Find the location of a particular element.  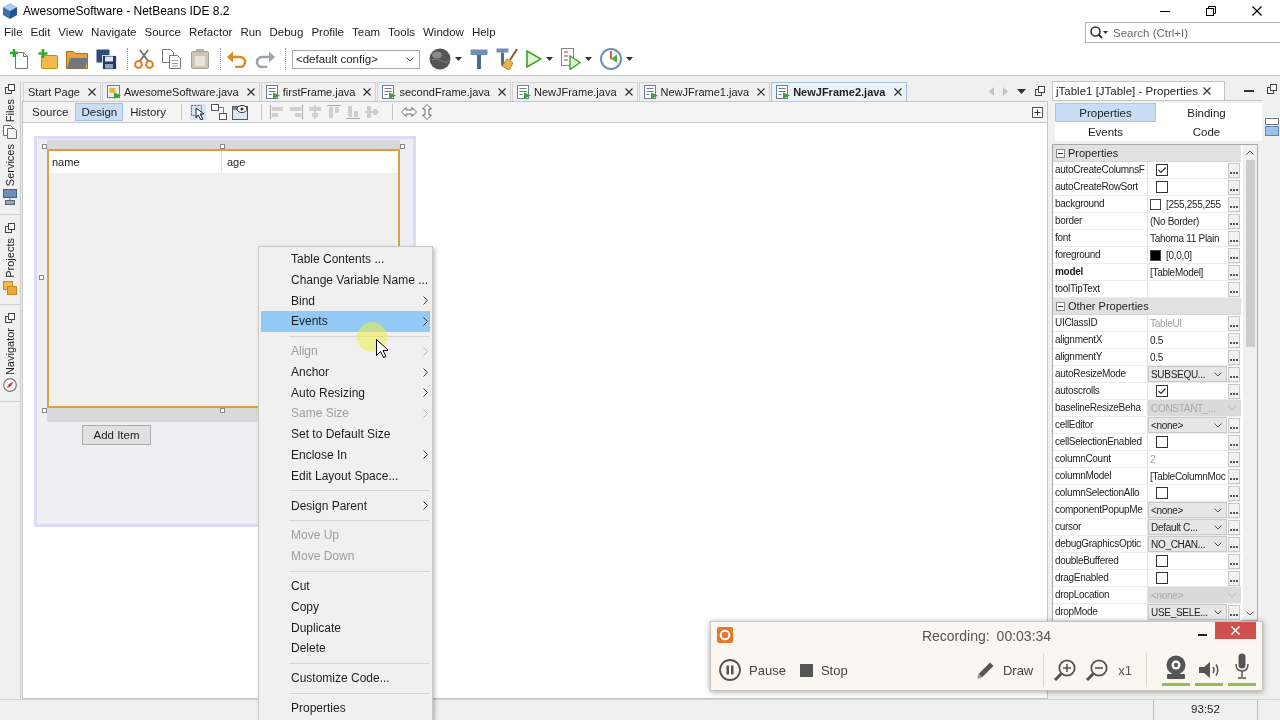

preview-design-icon is located at coordinates (240, 112).